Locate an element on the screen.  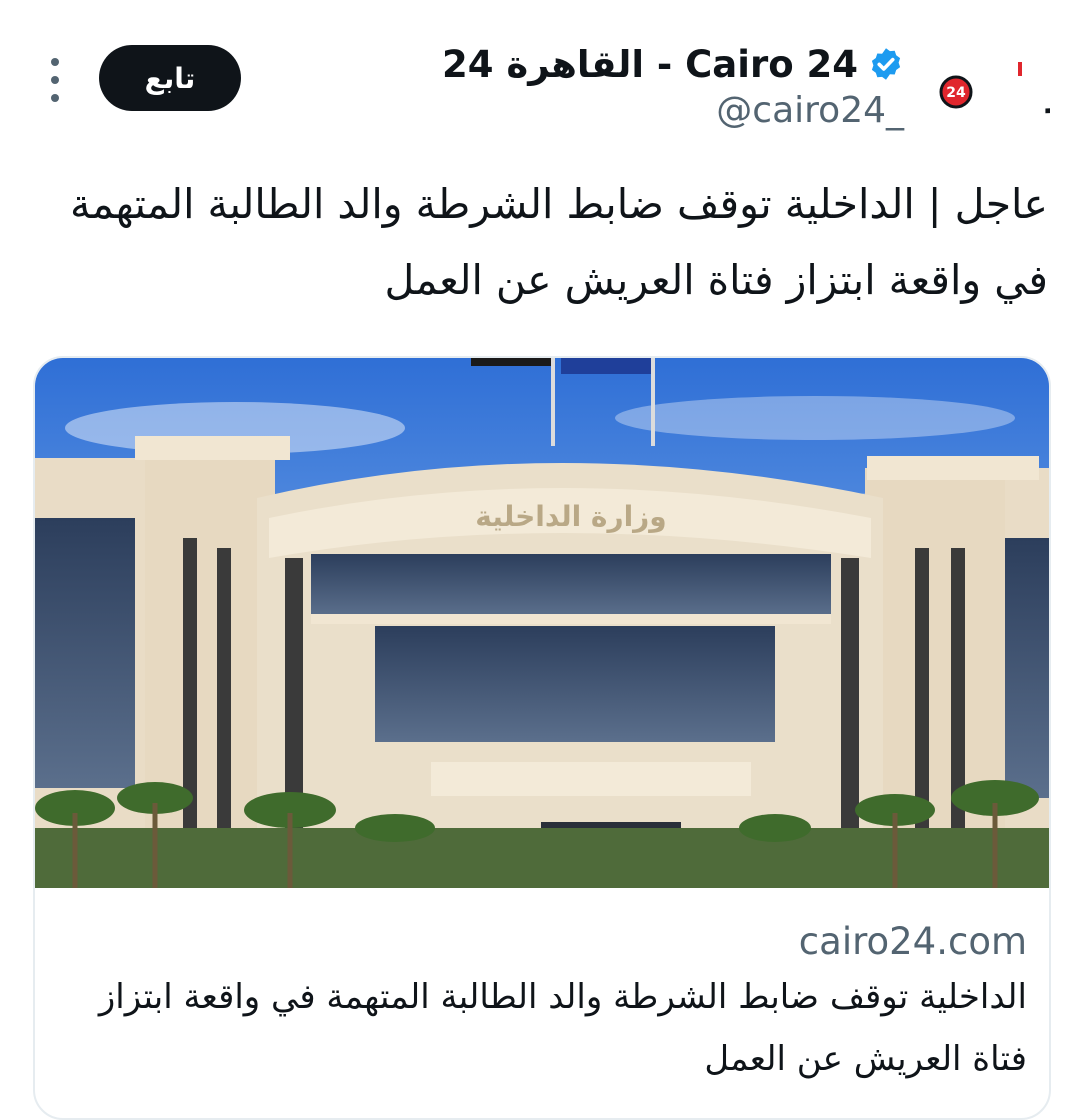
author-name-row: القاهرة 24 - Cairo 24 is located at coordinates (673, 64).